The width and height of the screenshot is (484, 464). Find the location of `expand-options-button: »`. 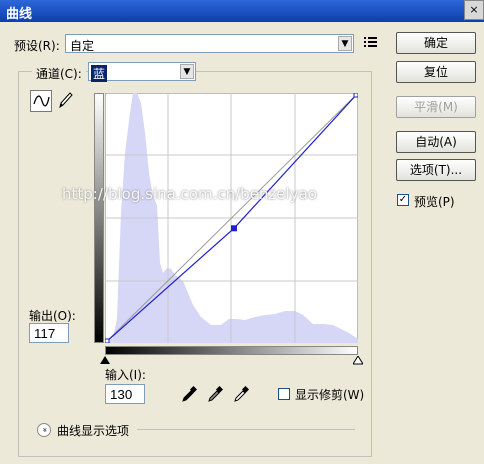

expand-options-button: » is located at coordinates (44, 430).